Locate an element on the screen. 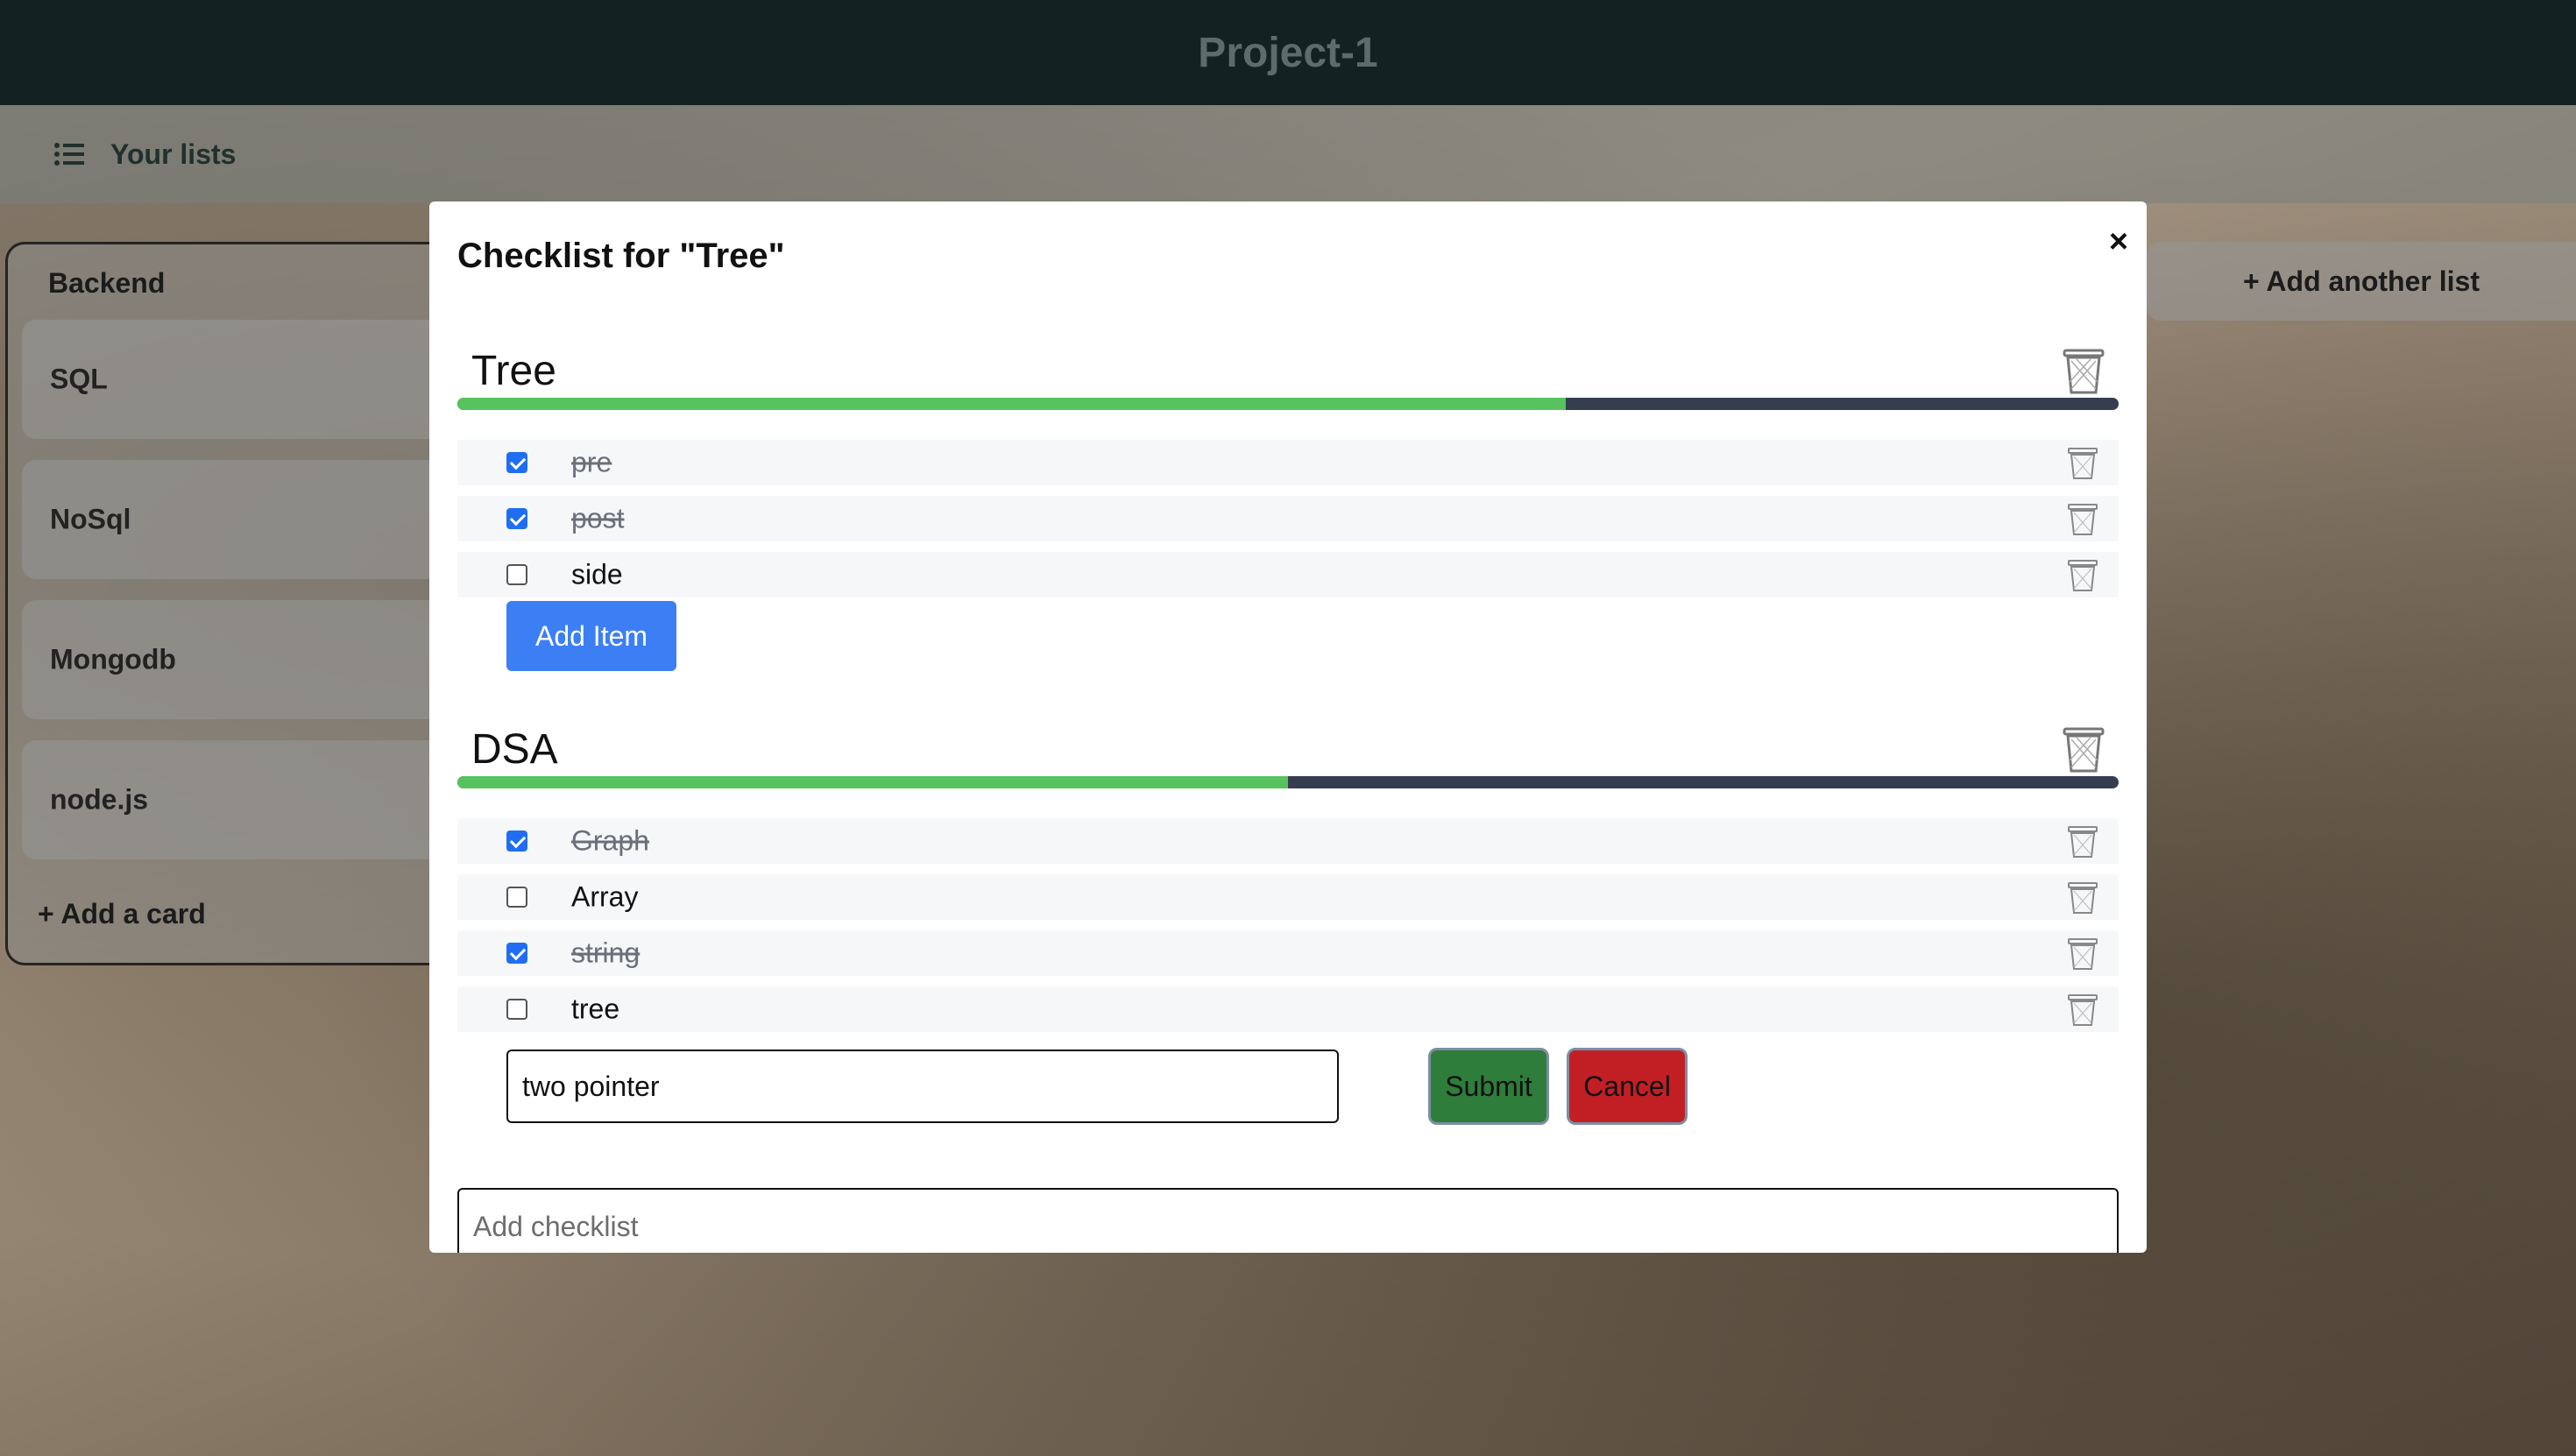 Image resolution: width=2576 pixels, height=1456 pixels. close-icon: × is located at coordinates (2118, 241).